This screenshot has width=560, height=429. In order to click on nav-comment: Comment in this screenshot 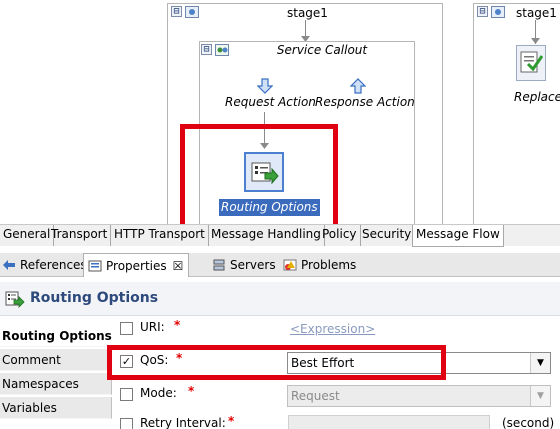, I will do `click(56, 360)`.